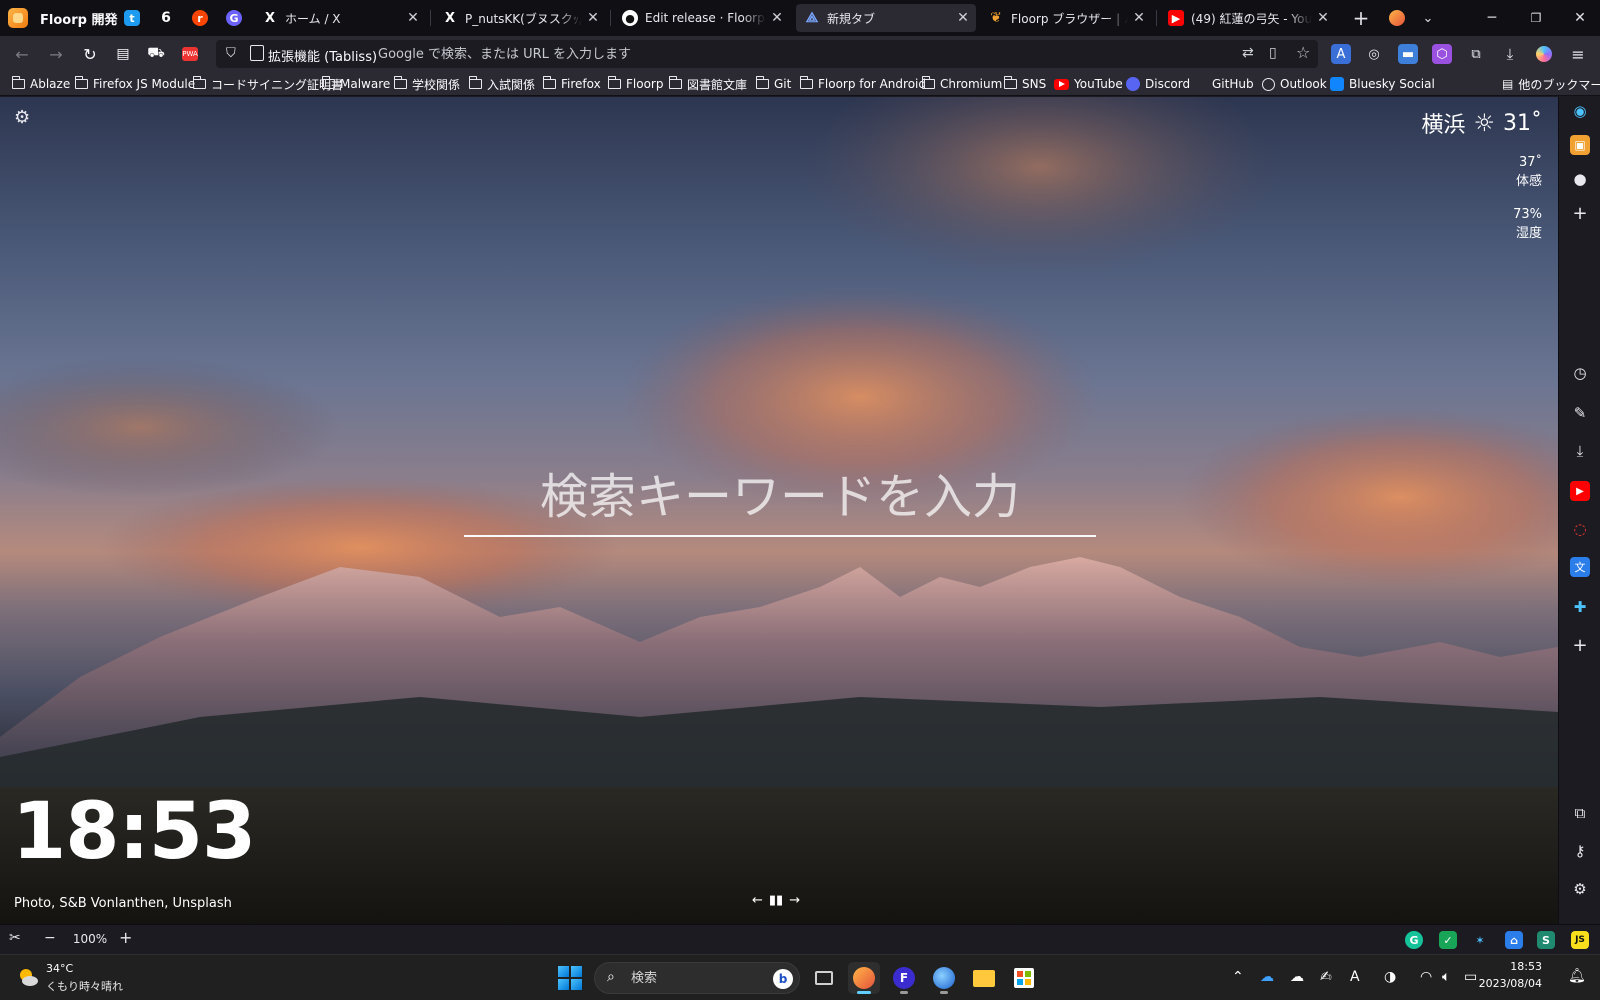  I want to click on tab-github-release: ● Edit release · Floorp-Projects ✕, so click(702, 18).